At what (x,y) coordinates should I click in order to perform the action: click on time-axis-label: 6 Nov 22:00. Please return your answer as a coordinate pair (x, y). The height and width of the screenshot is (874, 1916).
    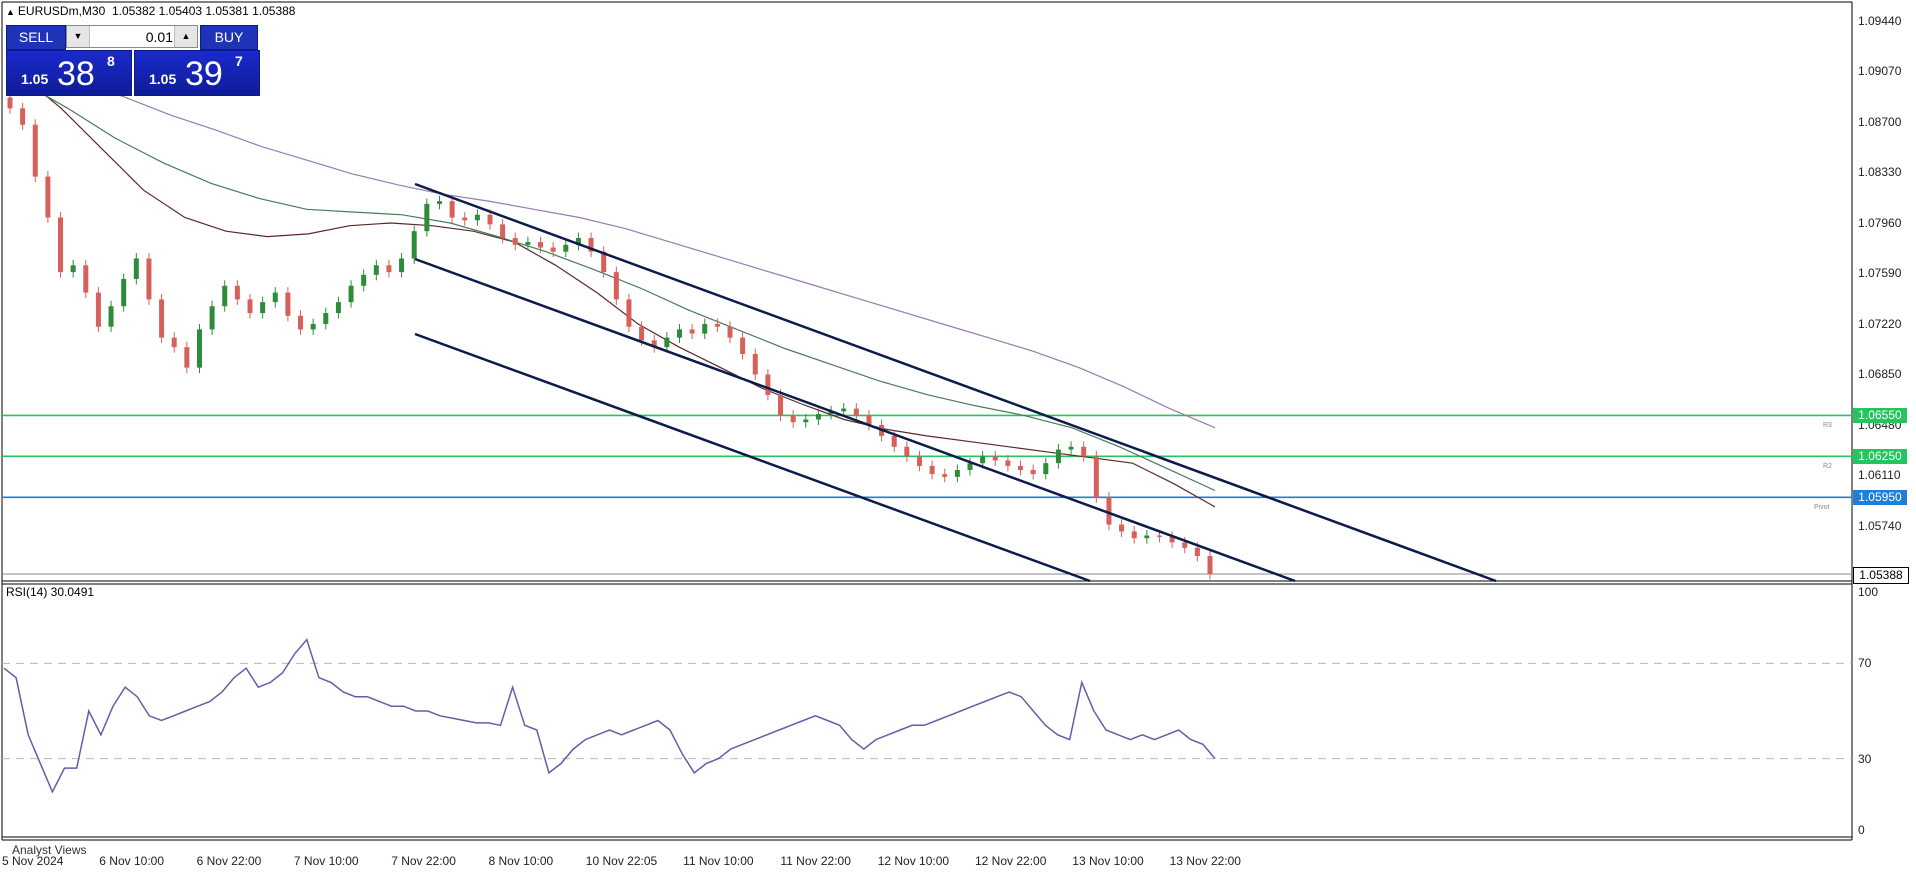
    Looking at the image, I should click on (229, 861).